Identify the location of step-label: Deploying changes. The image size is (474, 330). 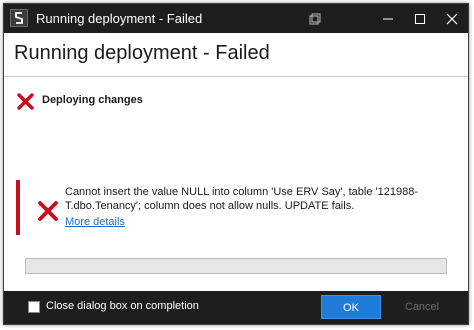
(92, 100).